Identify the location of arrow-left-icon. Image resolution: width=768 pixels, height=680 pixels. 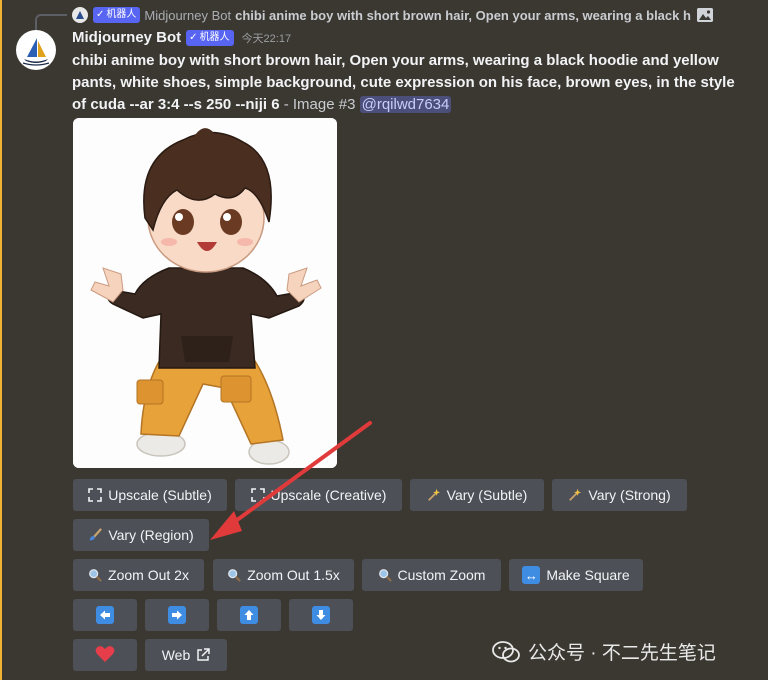
(105, 615).